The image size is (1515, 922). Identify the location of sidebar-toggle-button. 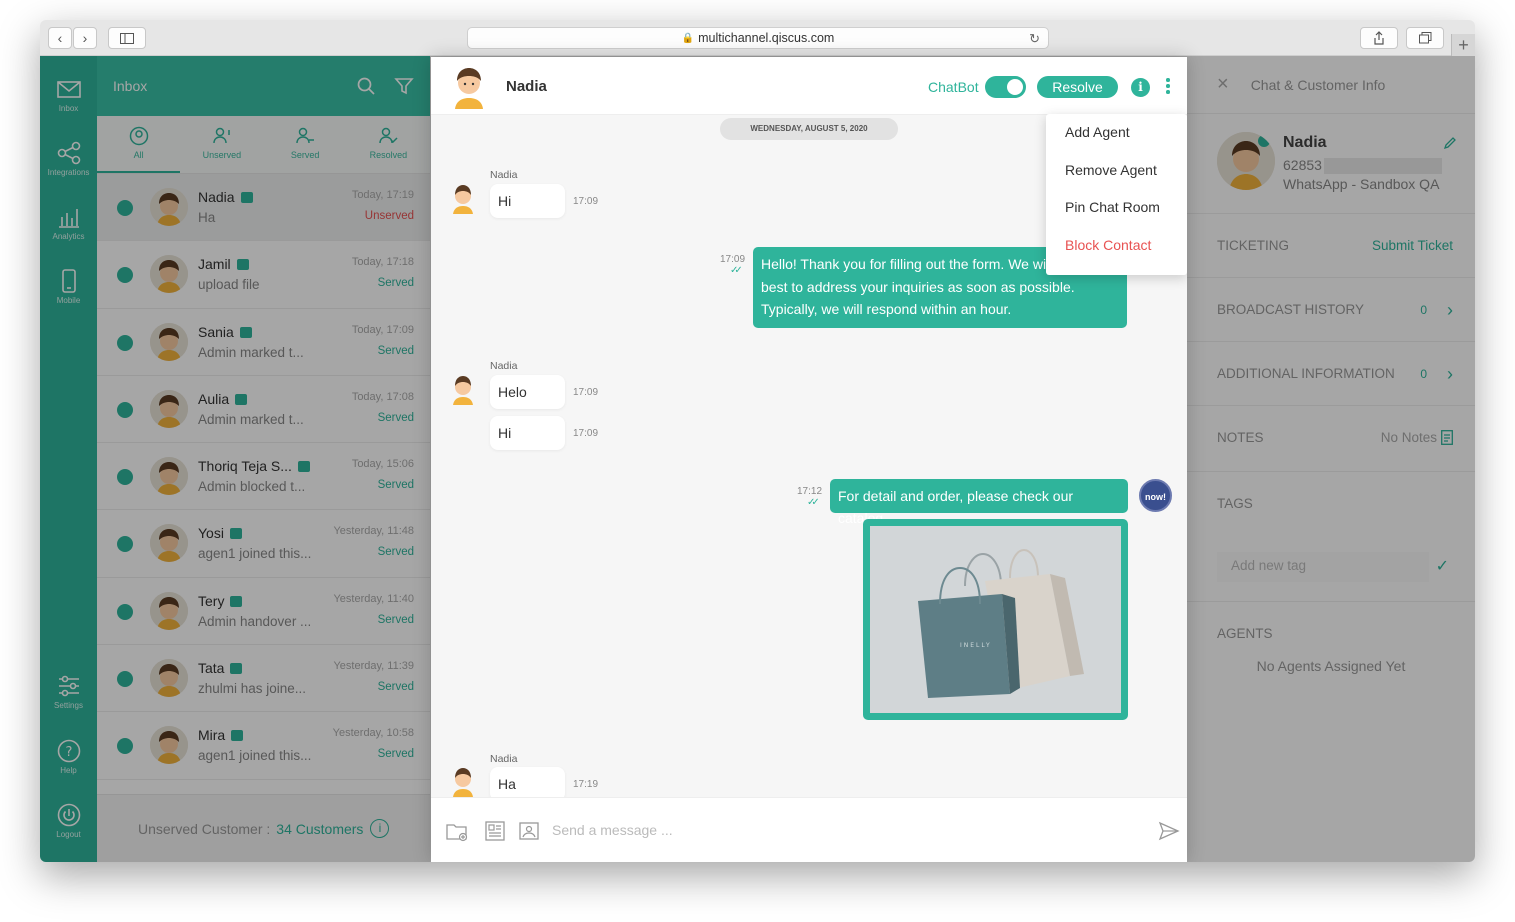
(127, 38).